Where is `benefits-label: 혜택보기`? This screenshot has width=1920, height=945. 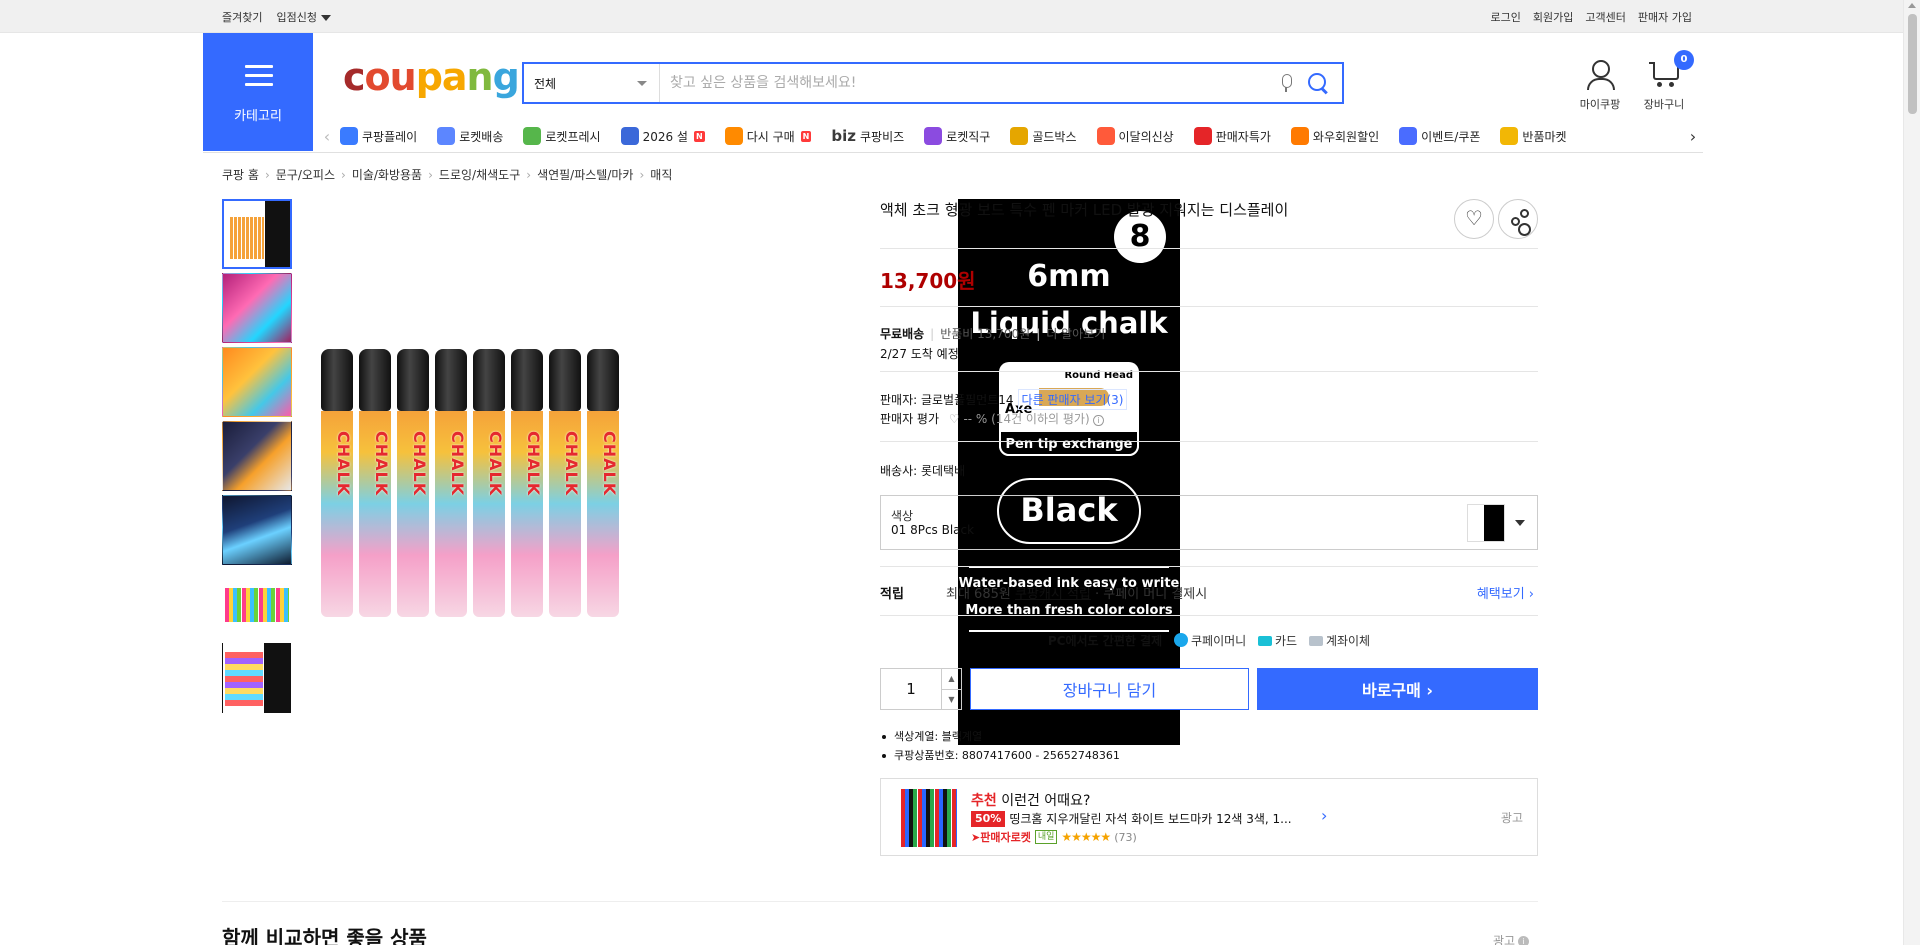
benefits-label: 혜택보기 is located at coordinates (1500, 594).